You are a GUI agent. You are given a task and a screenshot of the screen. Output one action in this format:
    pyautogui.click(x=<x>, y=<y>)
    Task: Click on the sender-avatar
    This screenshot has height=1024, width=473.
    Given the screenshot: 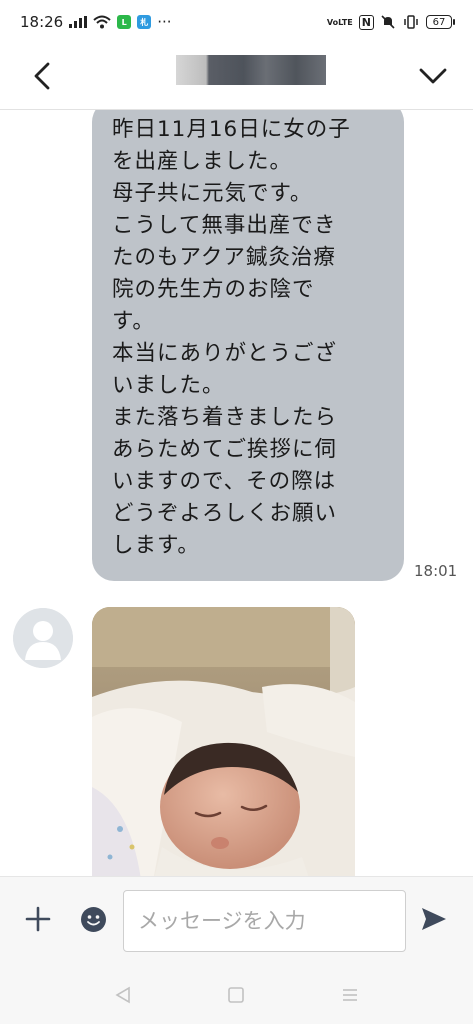 What is the action you would take?
    pyautogui.click(x=43, y=638)
    